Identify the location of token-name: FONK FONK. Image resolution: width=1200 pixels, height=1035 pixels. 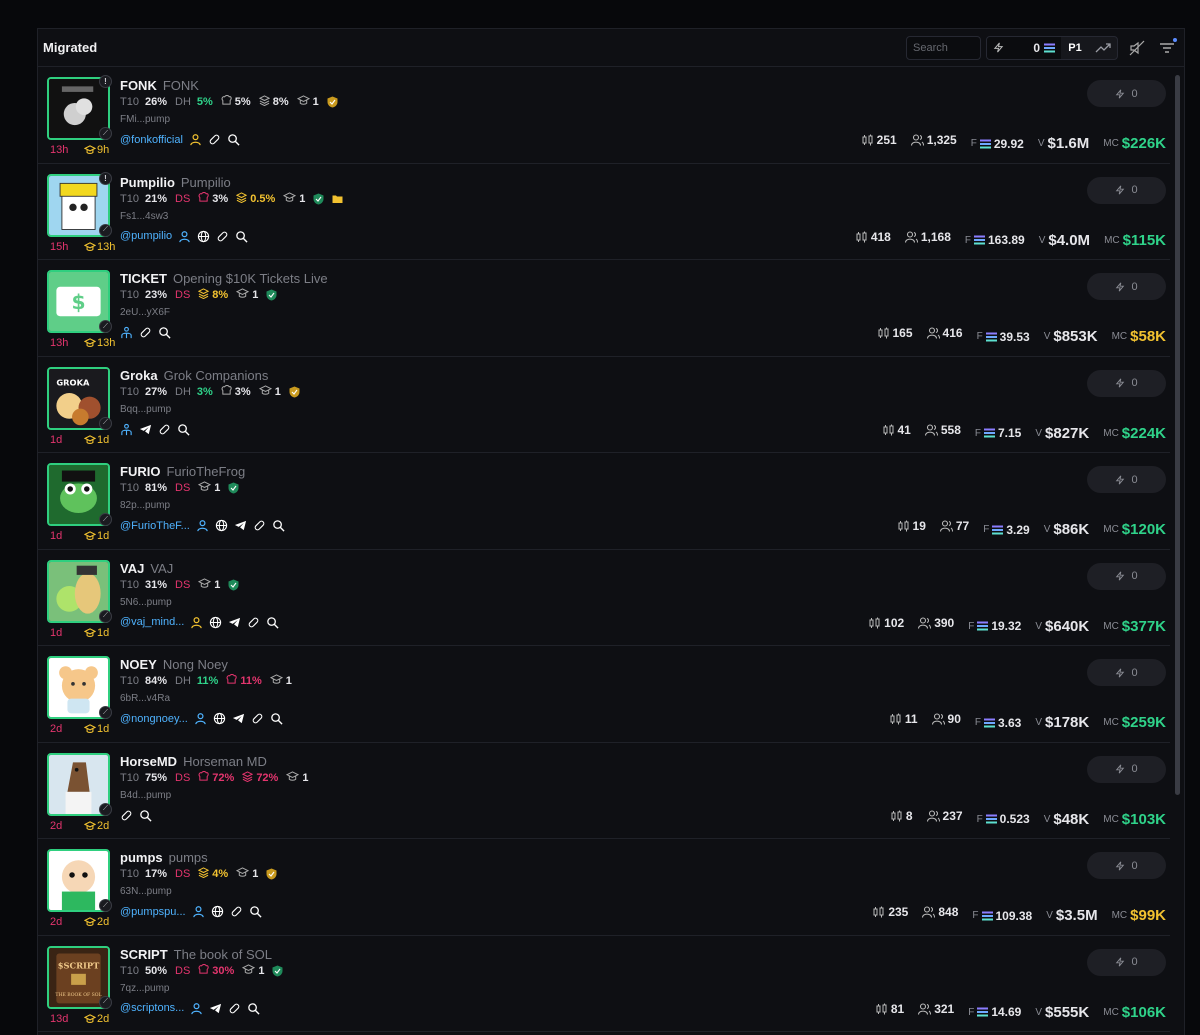
(159, 85).